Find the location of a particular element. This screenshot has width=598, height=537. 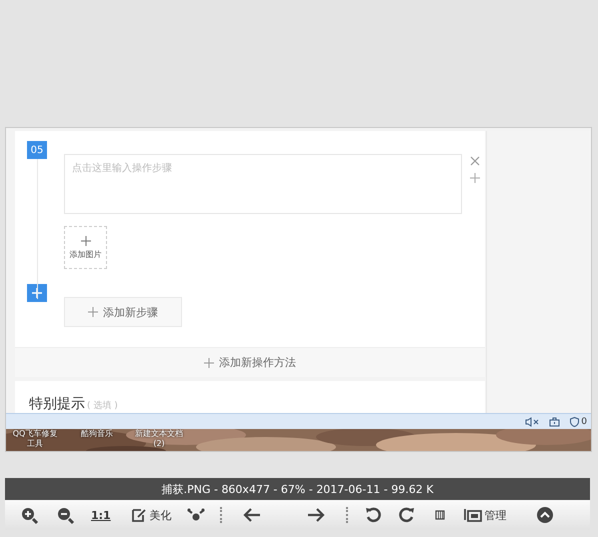

briefcase-icon is located at coordinates (554, 421).